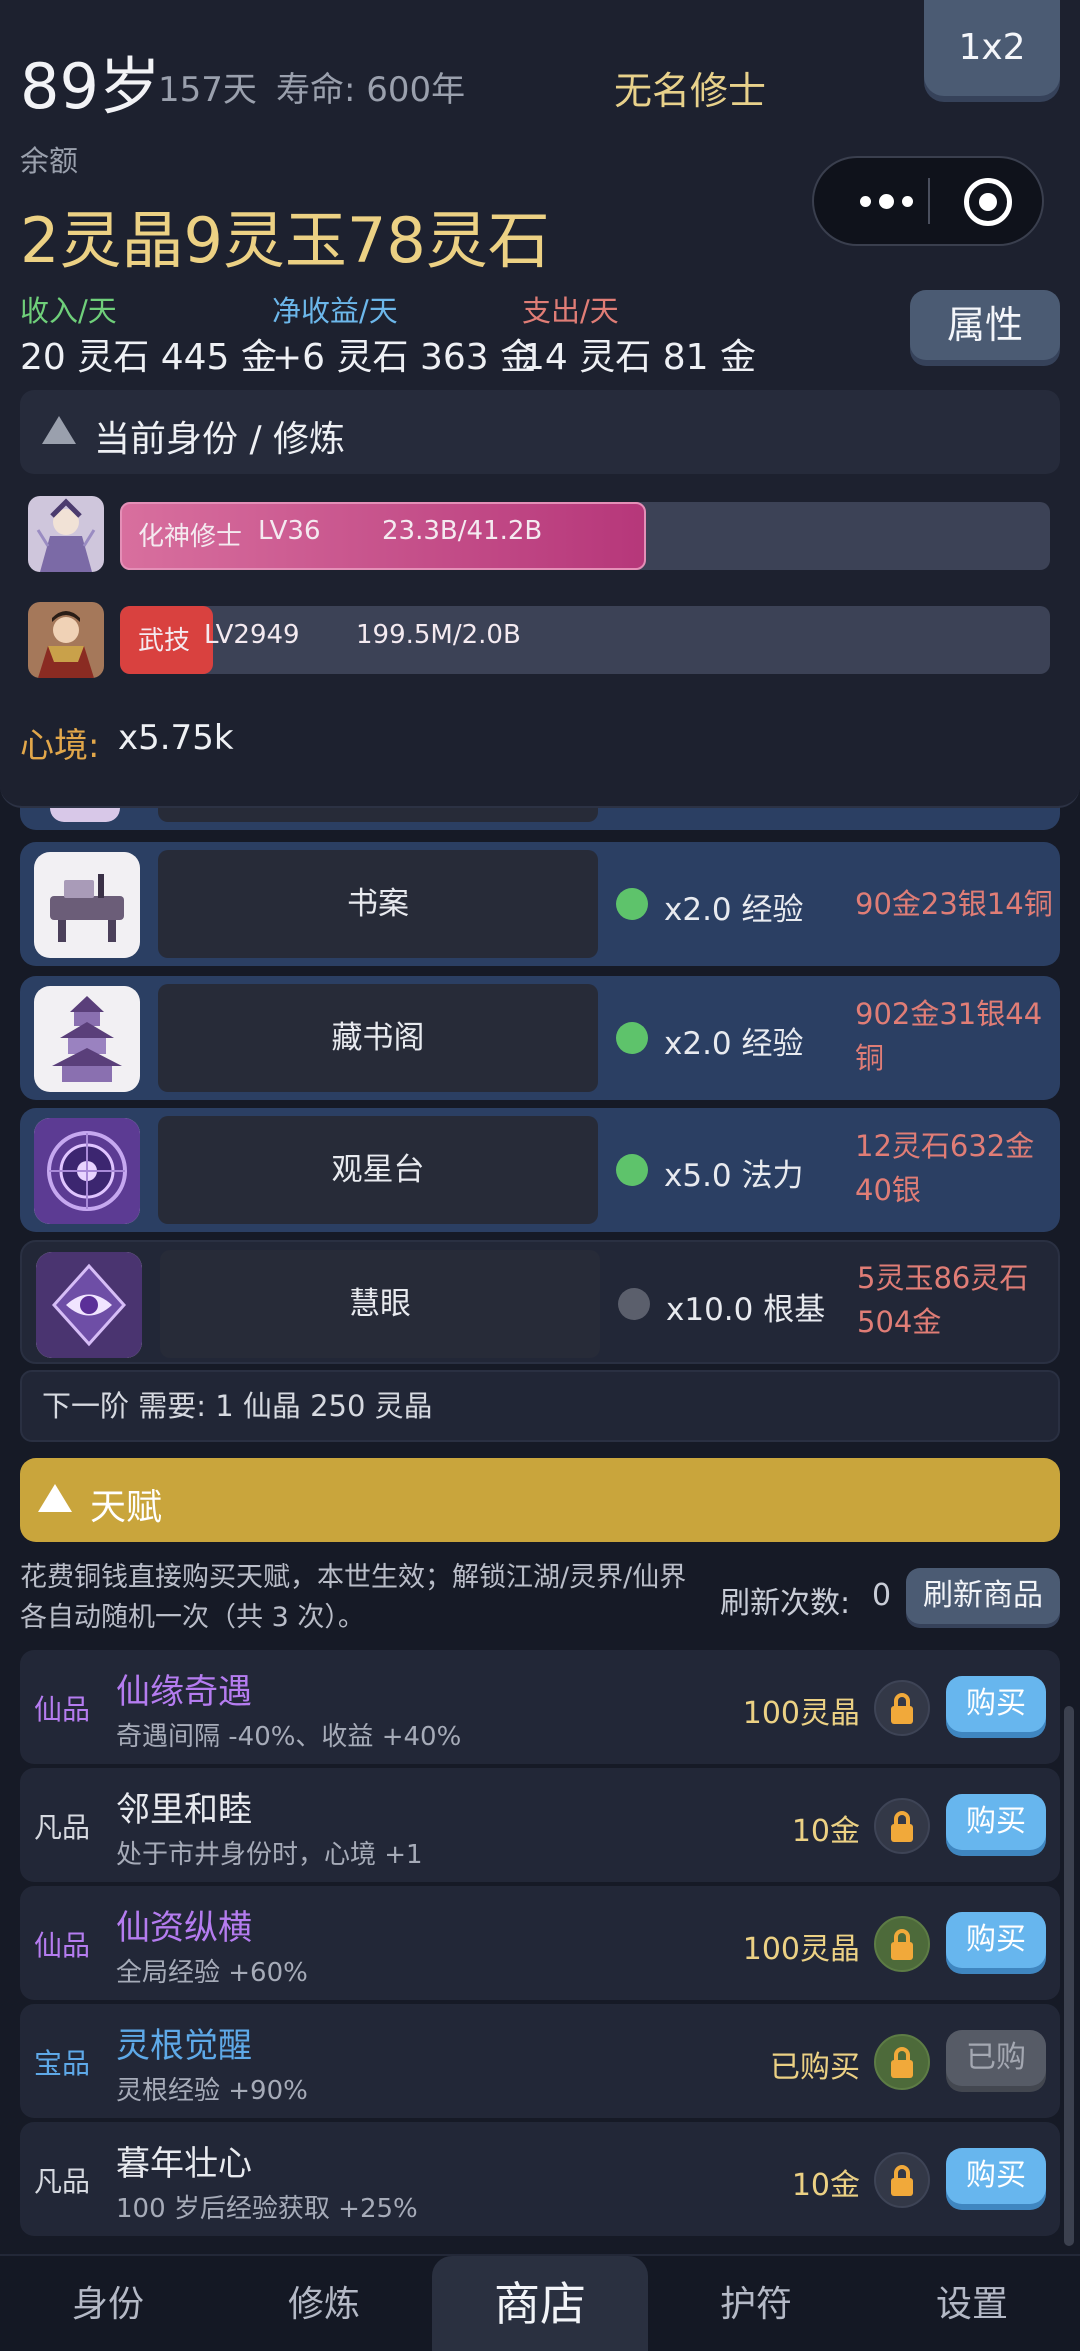  What do you see at coordinates (378, 904) in the screenshot?
I see `building-upgrade-button: 书案` at bounding box center [378, 904].